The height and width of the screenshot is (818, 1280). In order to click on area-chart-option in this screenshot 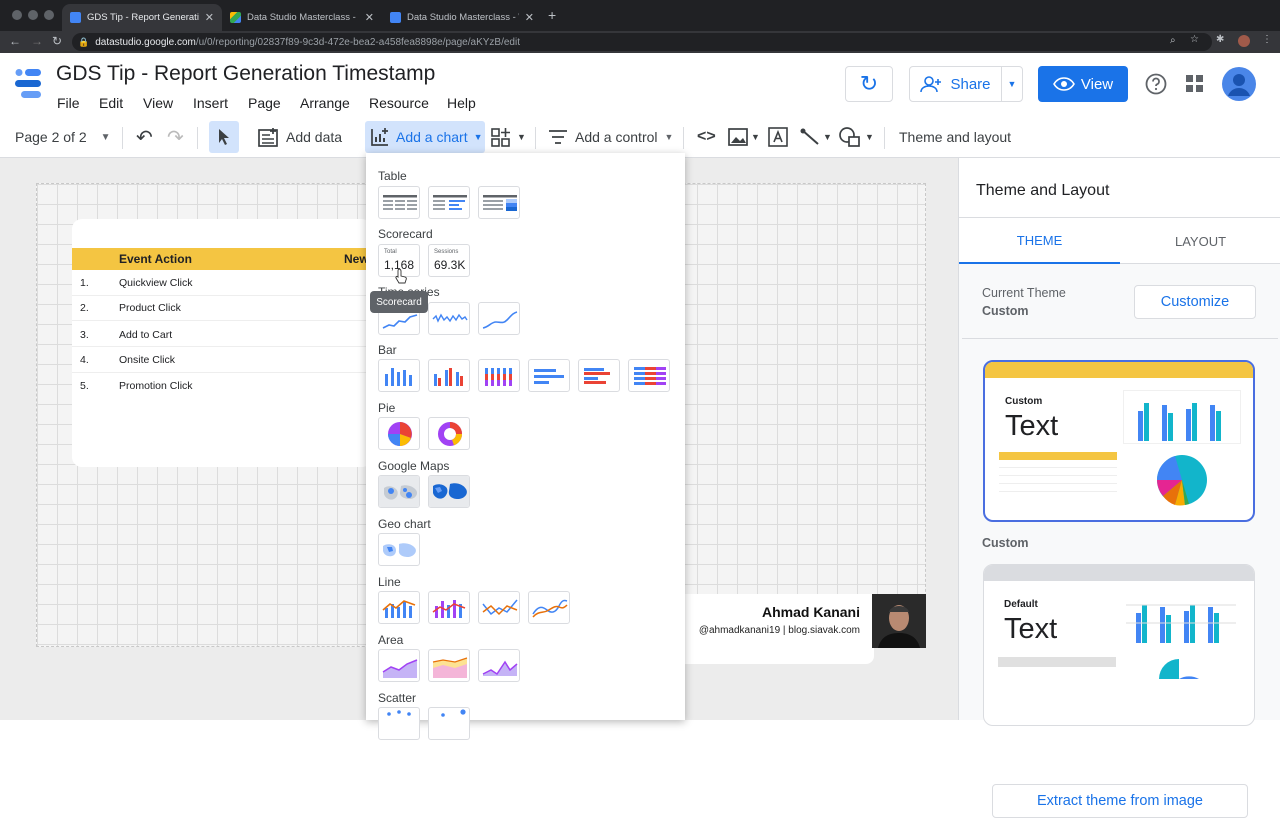, I will do `click(399, 665)`.